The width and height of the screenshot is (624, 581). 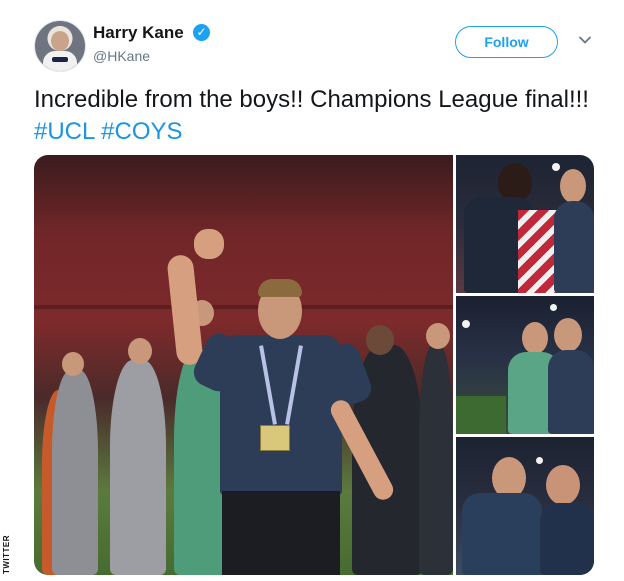 I want to click on raised-arm, so click(x=185, y=310).